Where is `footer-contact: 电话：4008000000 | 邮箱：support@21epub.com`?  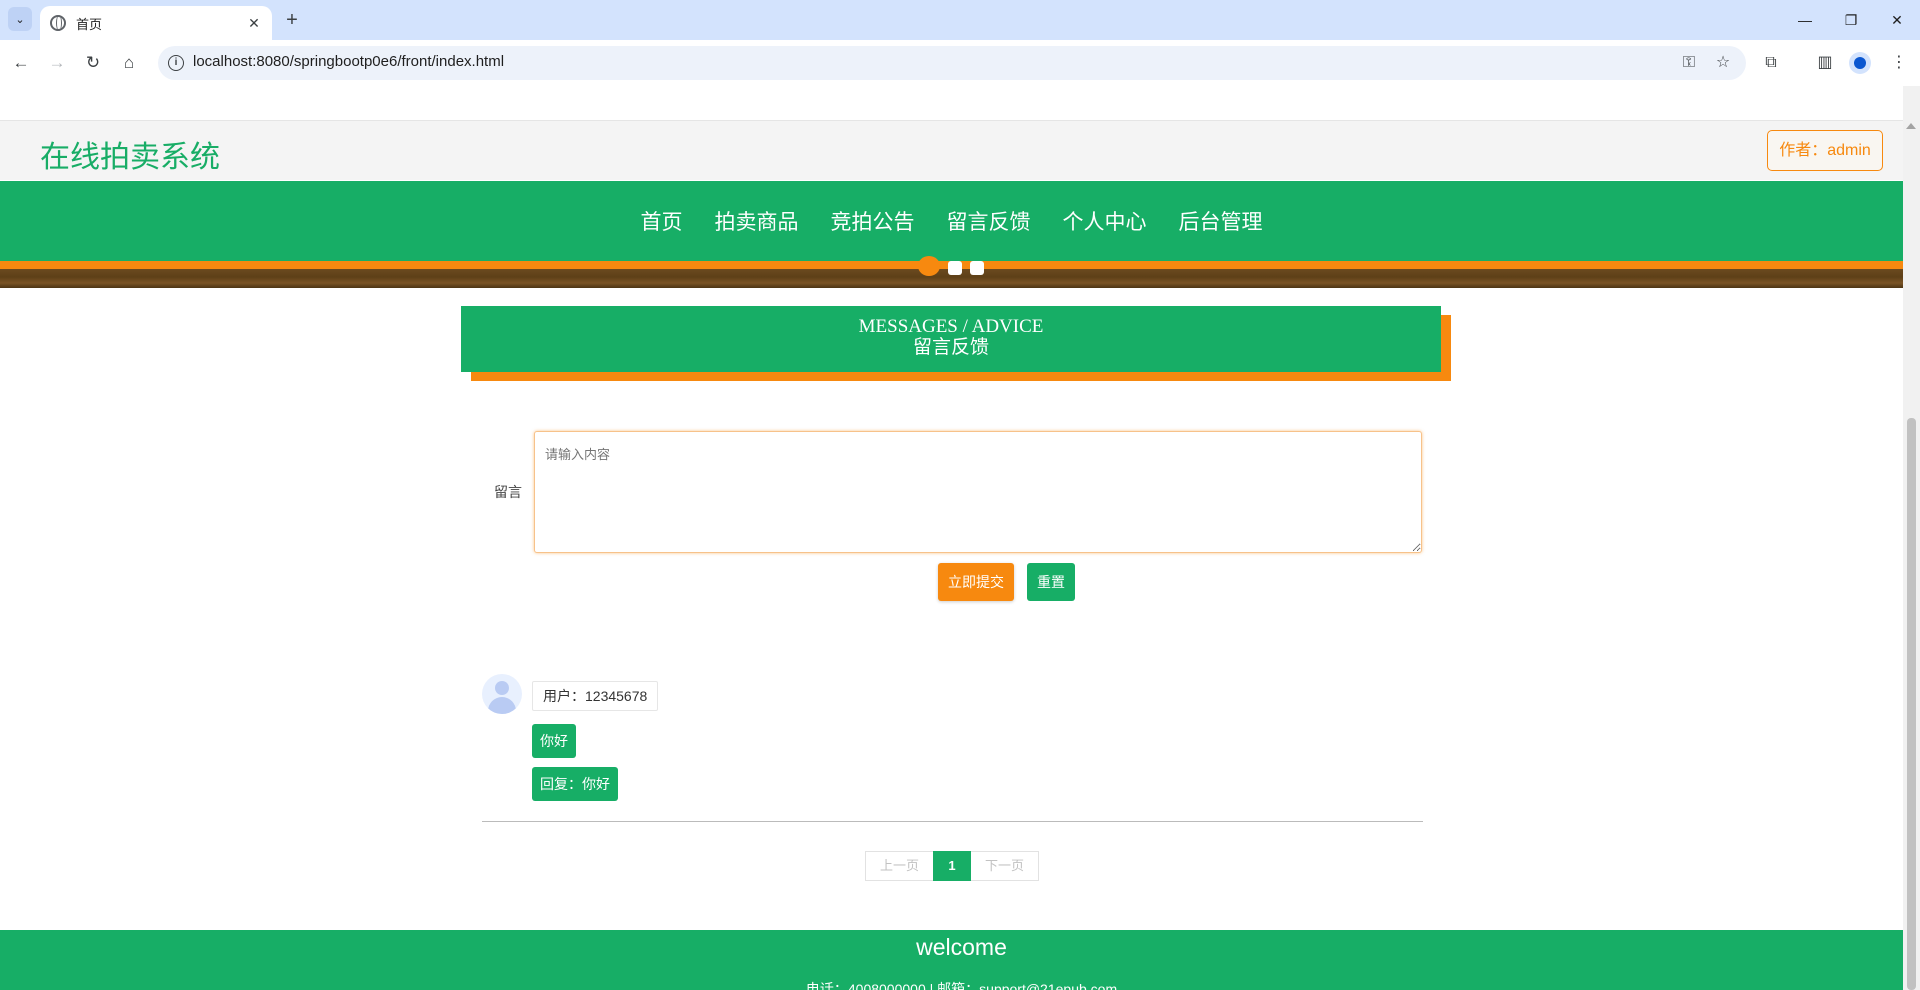 footer-contact: 电话：4008000000 | 邮箱：support@21epub.com is located at coordinates (961, 985).